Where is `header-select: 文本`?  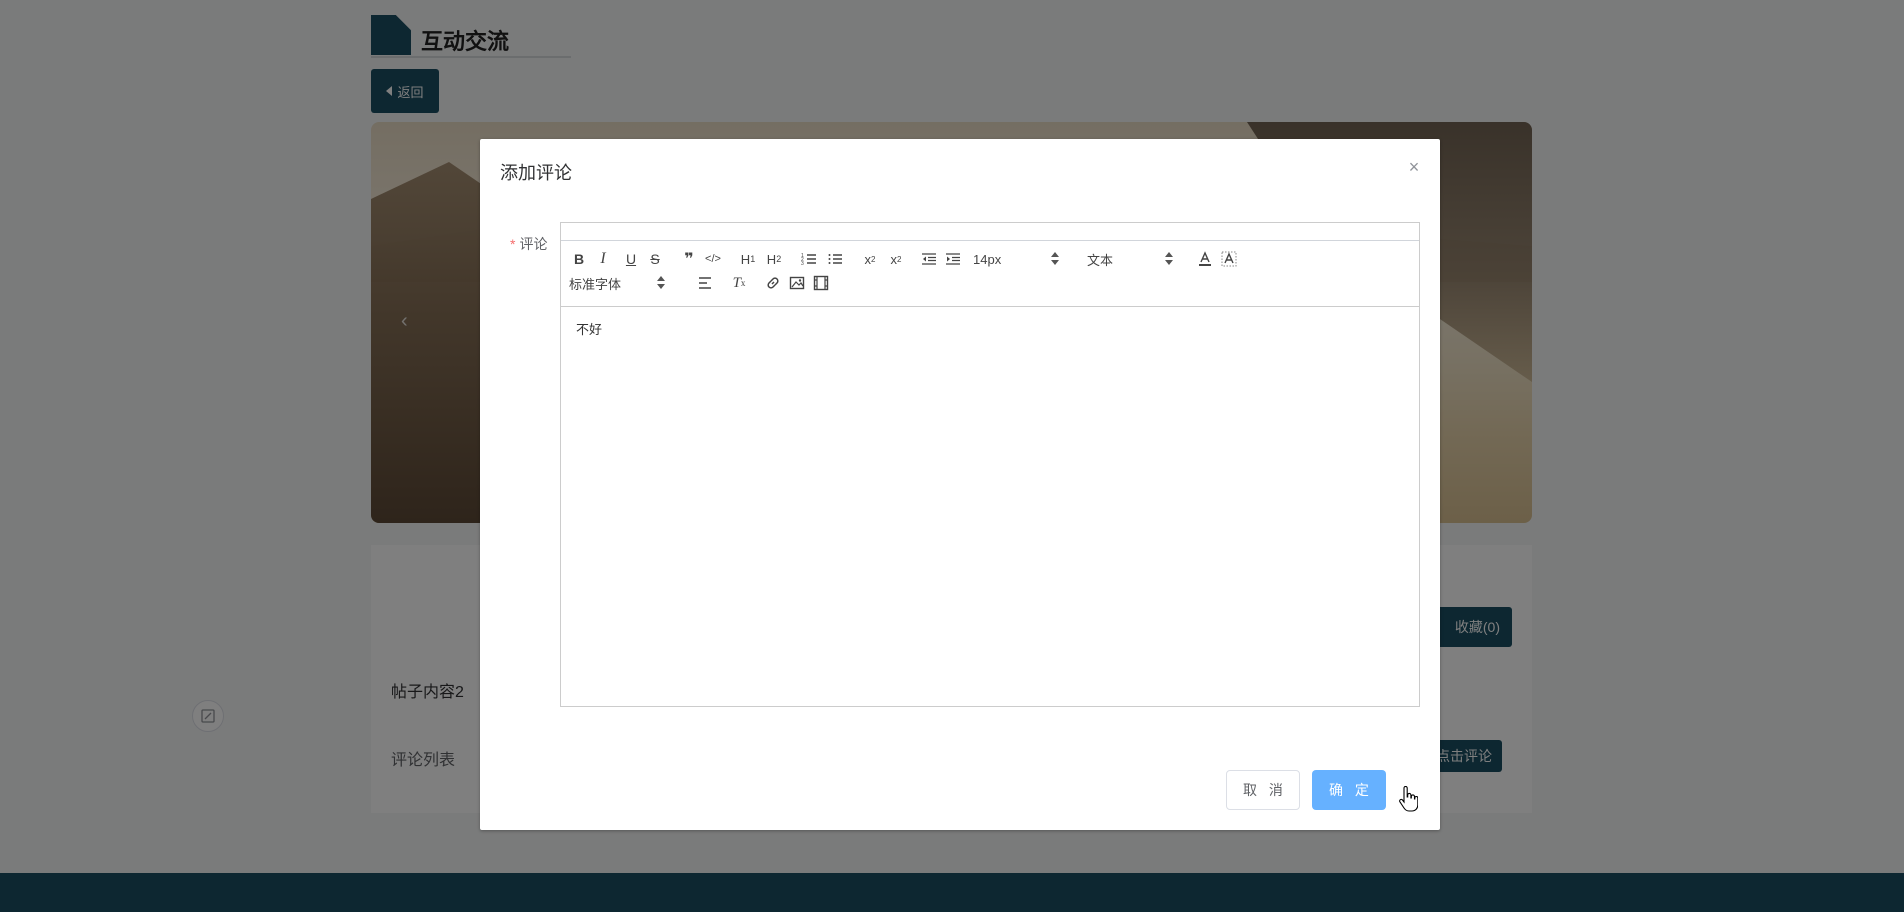 header-select: 文本 is located at coordinates (1130, 259).